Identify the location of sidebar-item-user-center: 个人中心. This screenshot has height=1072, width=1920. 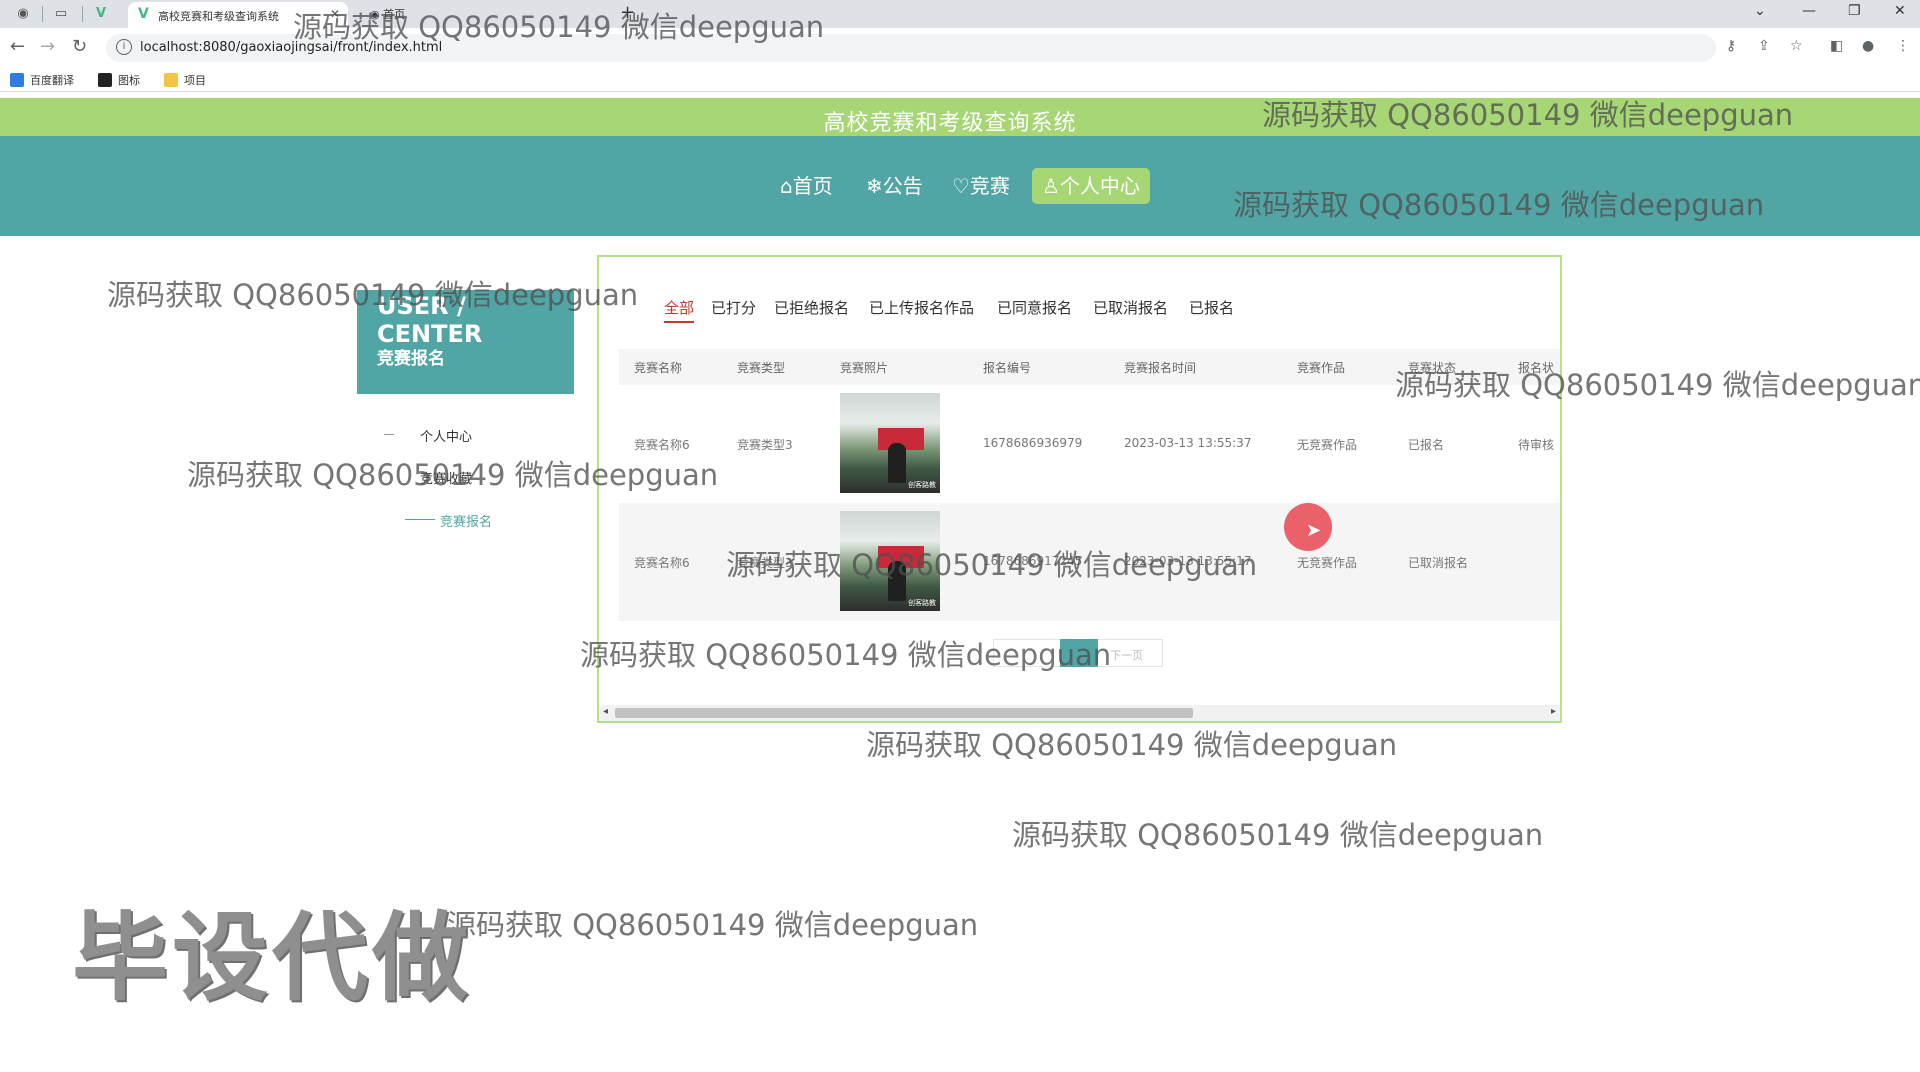
(446, 435).